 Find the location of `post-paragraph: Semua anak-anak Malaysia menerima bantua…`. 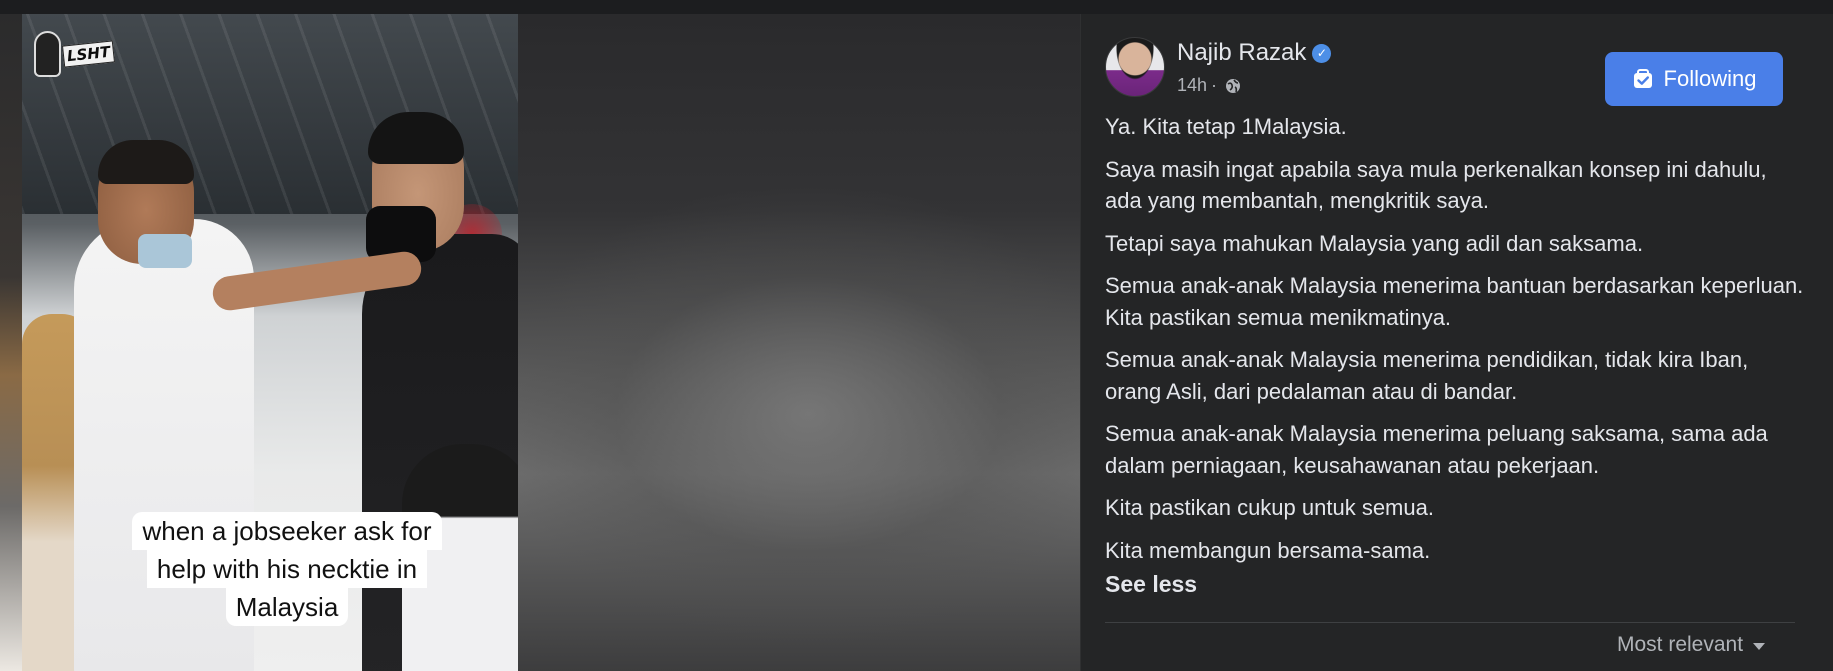

post-paragraph: Semua anak-anak Malaysia menerima bantua… is located at coordinates (1454, 301).